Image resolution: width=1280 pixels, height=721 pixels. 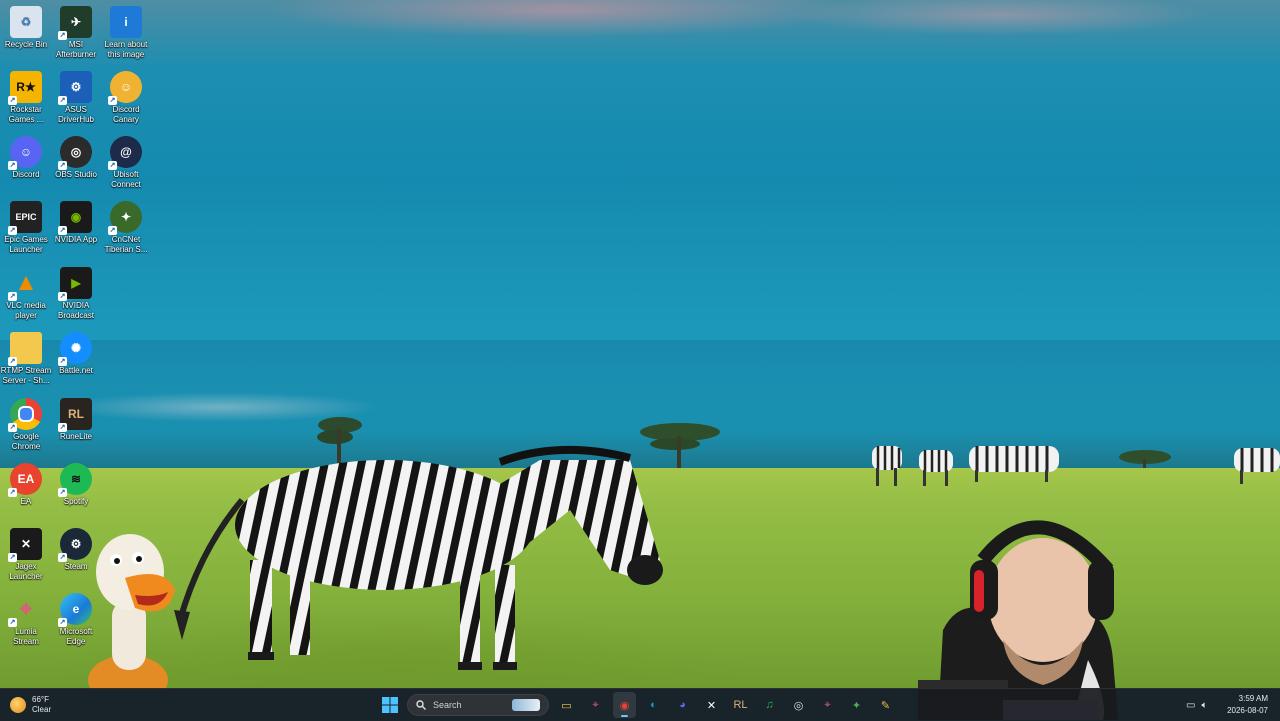 What do you see at coordinates (75, 88) in the screenshot?
I see `asus-driverhub-icon: ⚙ ↗` at bounding box center [75, 88].